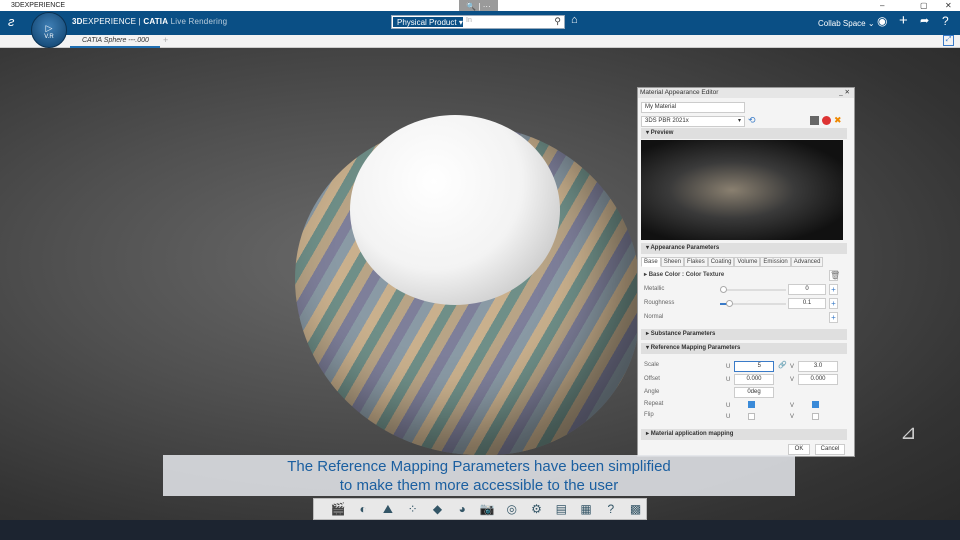 The height and width of the screenshot is (540, 960). I want to click on metallic-input: 0, so click(807, 289).